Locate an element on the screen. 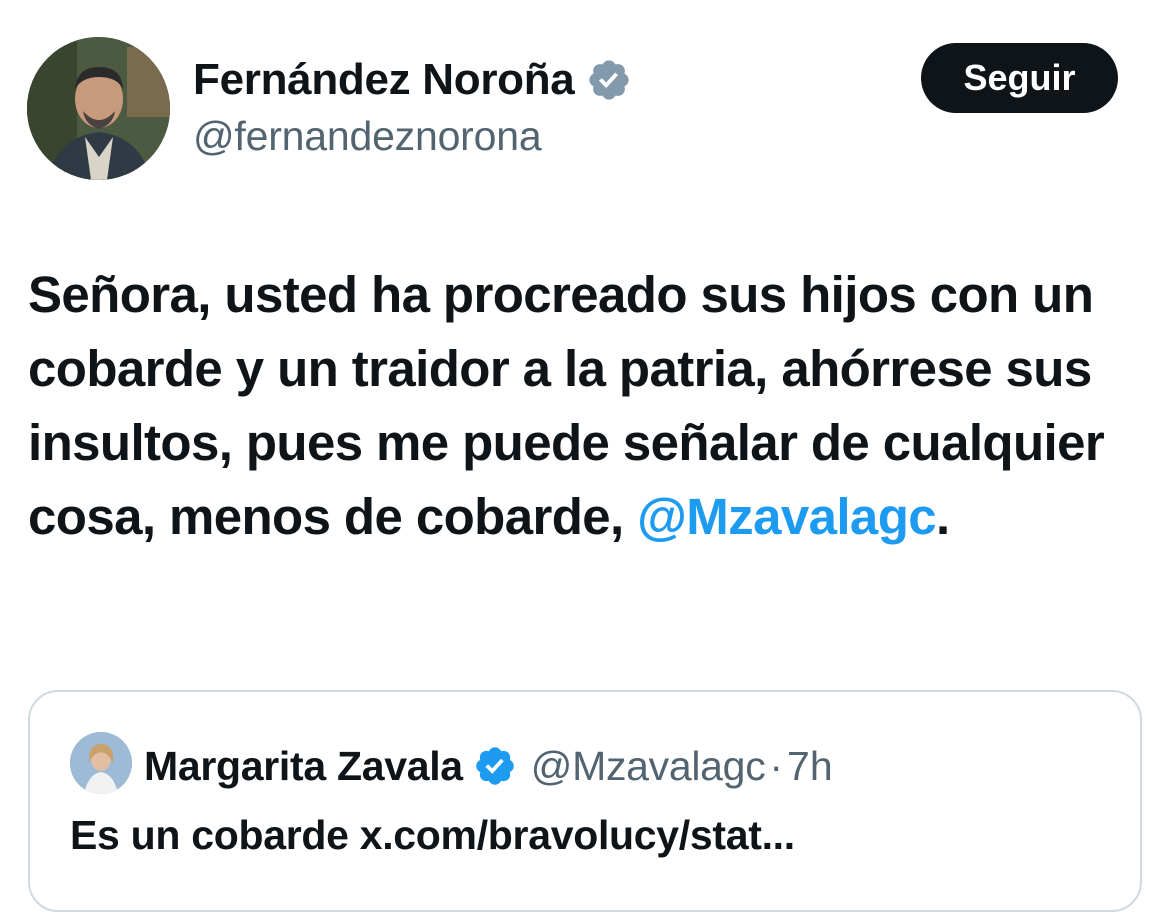  quoted-display-name: Margarita Zavala is located at coordinates (303, 766).